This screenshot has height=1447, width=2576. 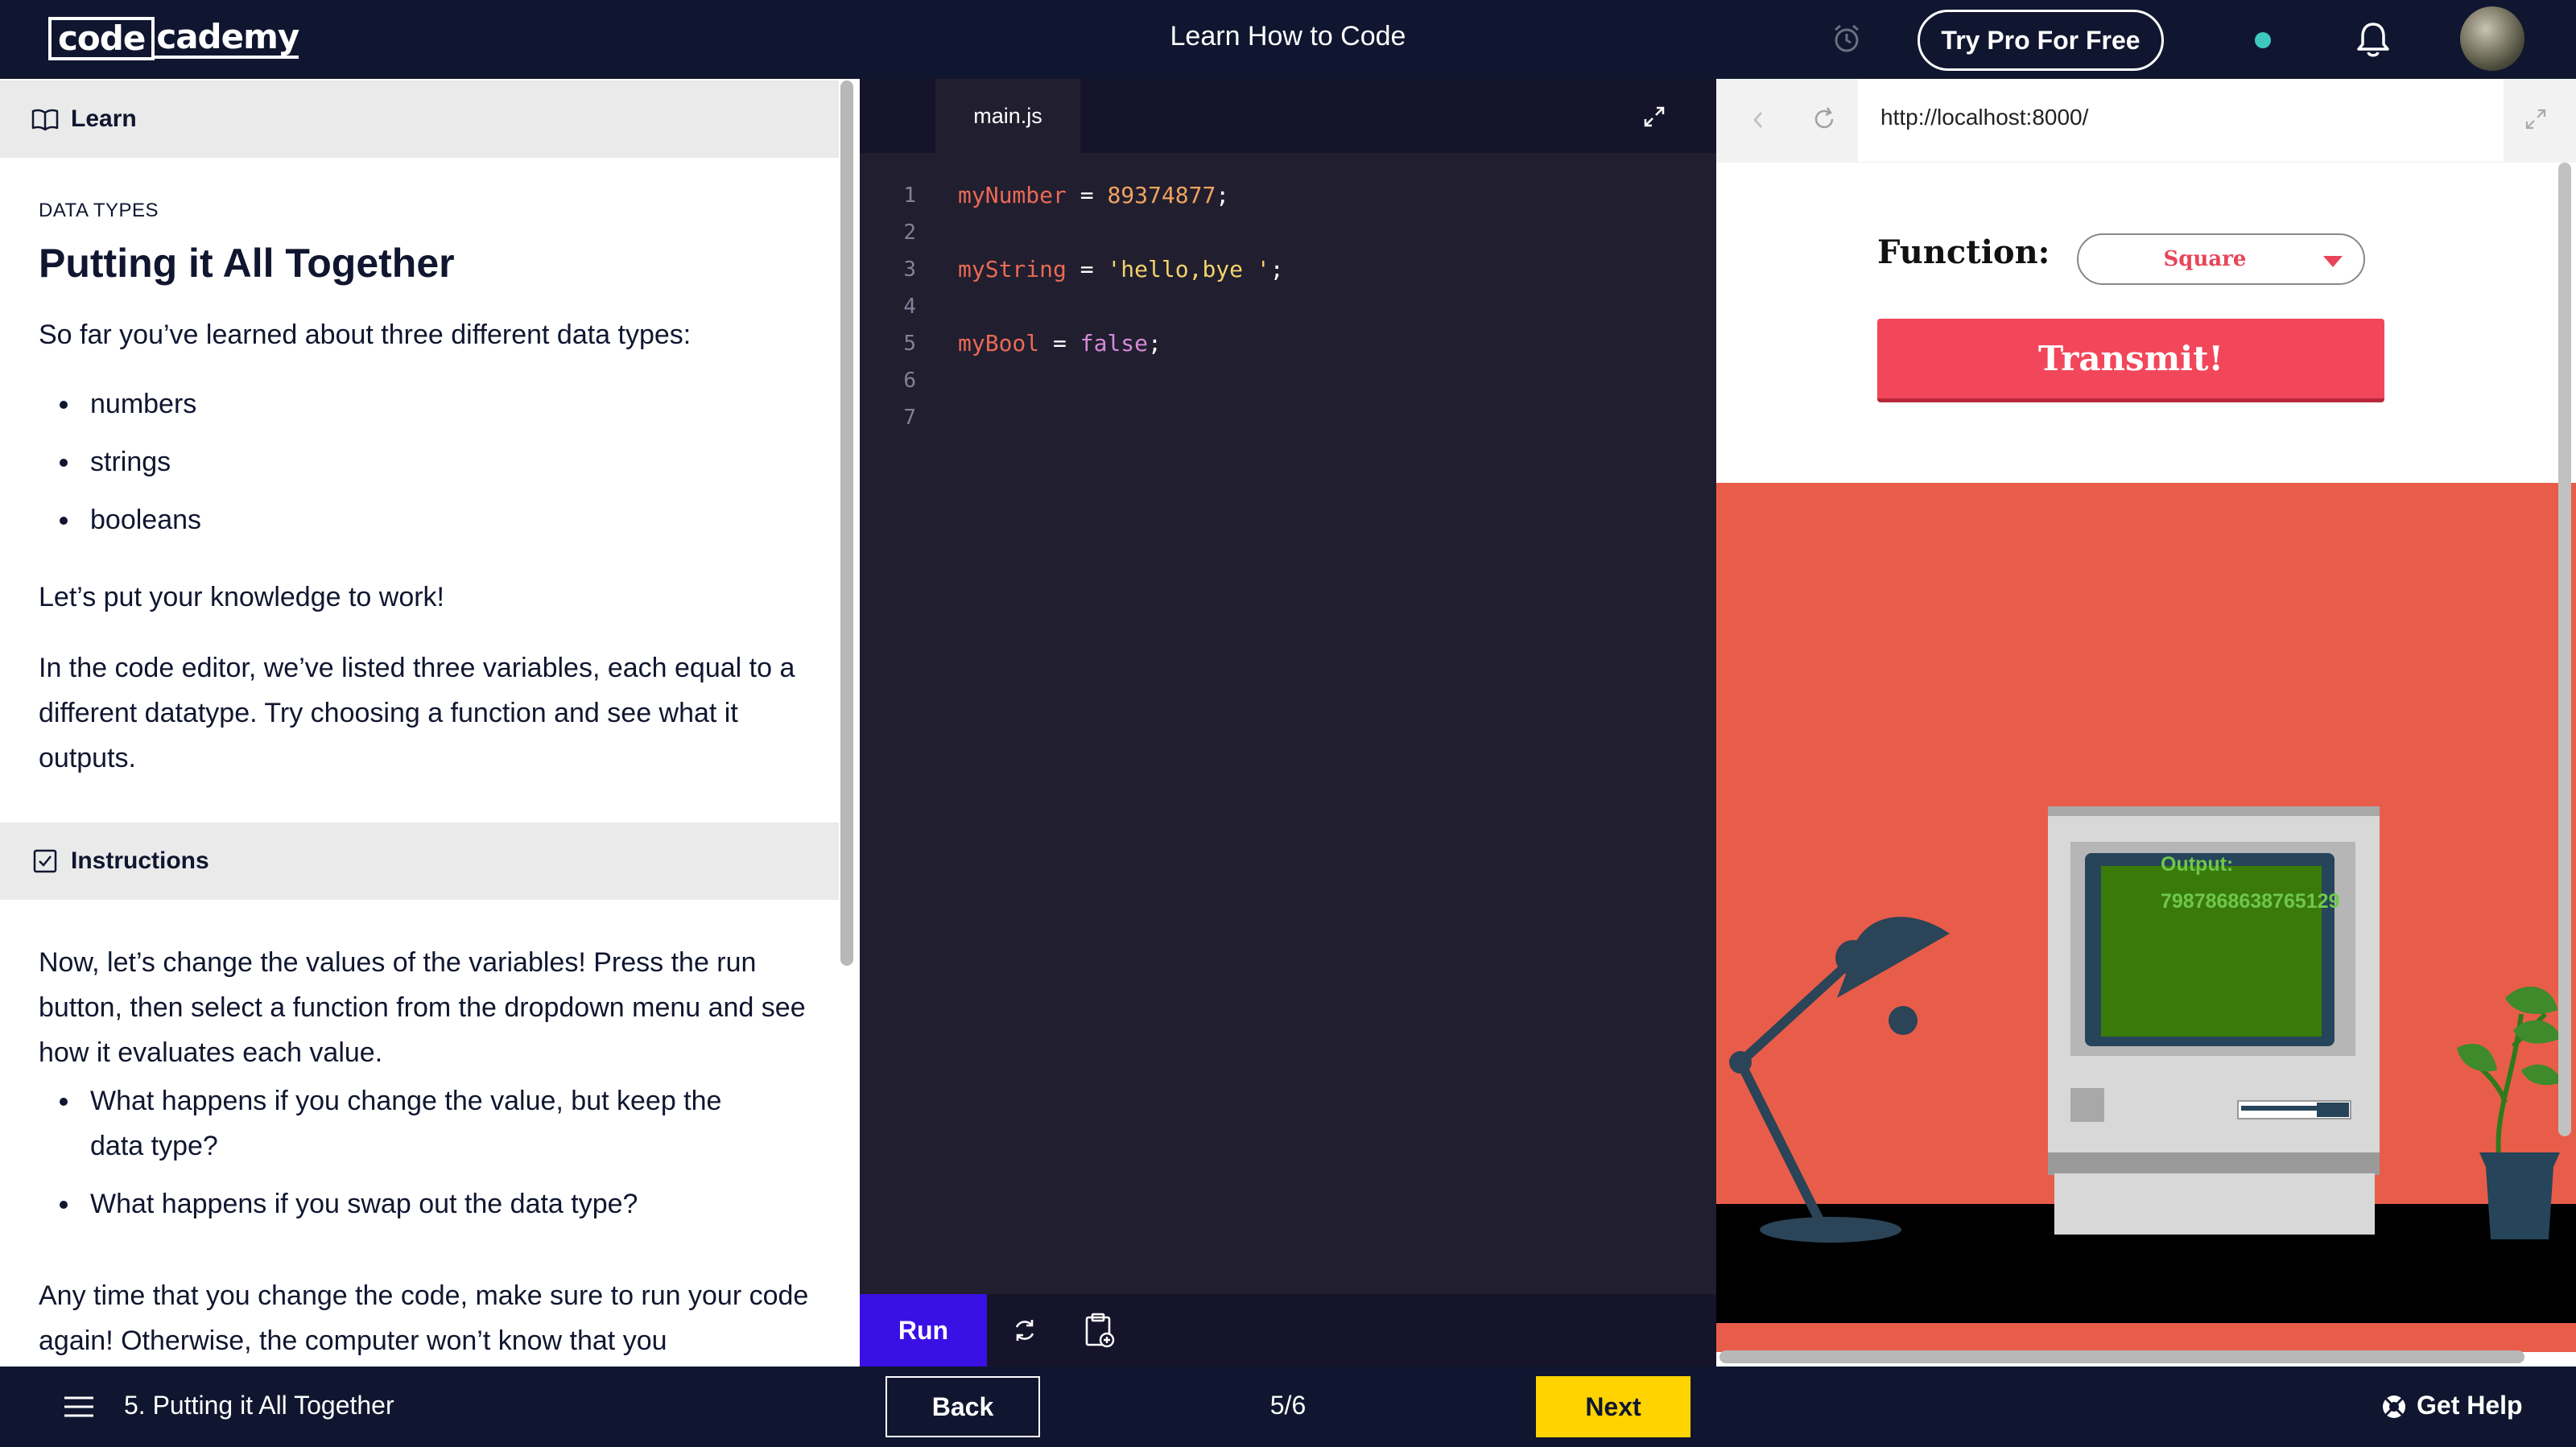 I want to click on function-dropdown: Square, so click(x=2221, y=259).